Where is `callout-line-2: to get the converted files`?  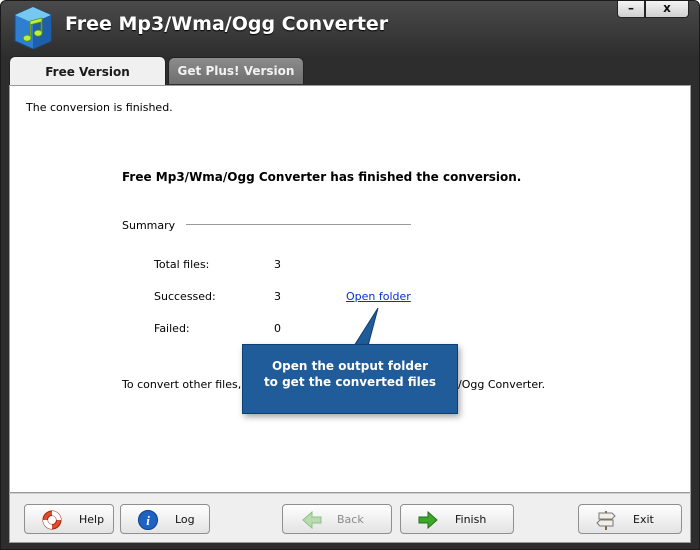
callout-line-2: to get the converted files is located at coordinates (350, 382).